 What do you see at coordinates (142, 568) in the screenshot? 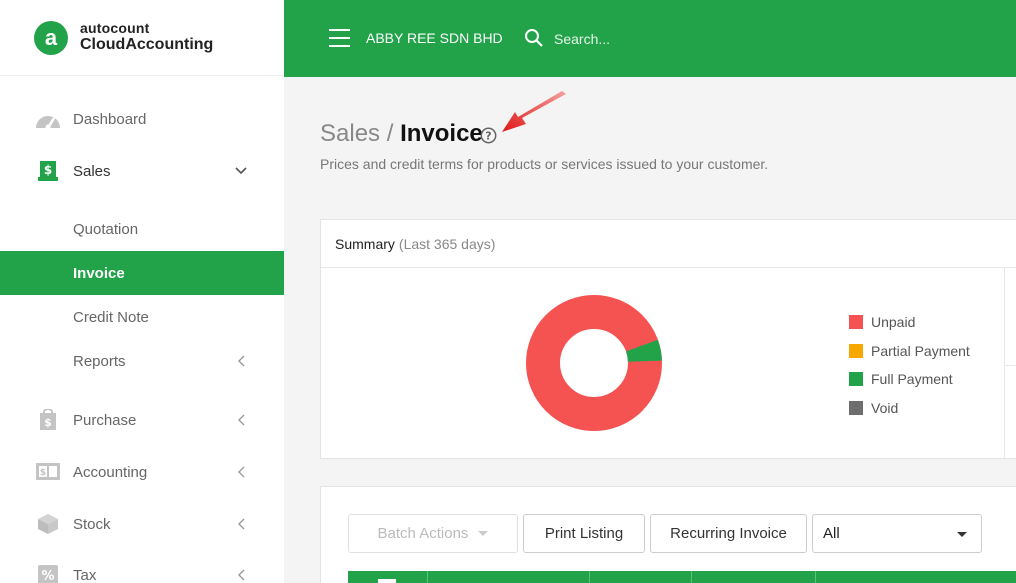
I see `sidebar-item-tax: % Tax` at bounding box center [142, 568].